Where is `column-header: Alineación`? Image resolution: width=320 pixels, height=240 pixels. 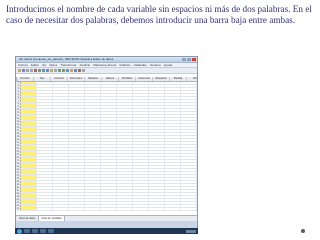
column-header: Alineación is located at coordinates (161, 79).